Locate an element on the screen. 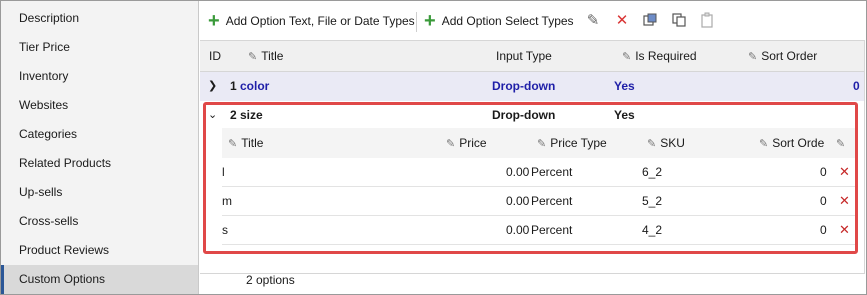 The height and width of the screenshot is (295, 867). delete-icon: ✕ is located at coordinates (622, 21).